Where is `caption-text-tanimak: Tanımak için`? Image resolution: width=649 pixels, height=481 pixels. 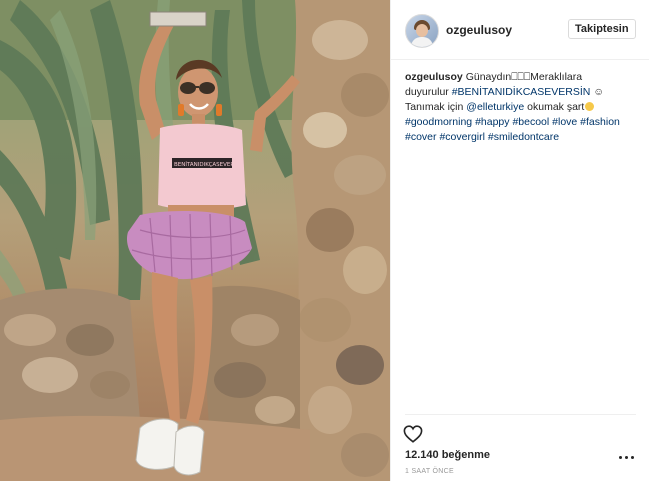 caption-text-tanimak: Tanımak için is located at coordinates (434, 107).